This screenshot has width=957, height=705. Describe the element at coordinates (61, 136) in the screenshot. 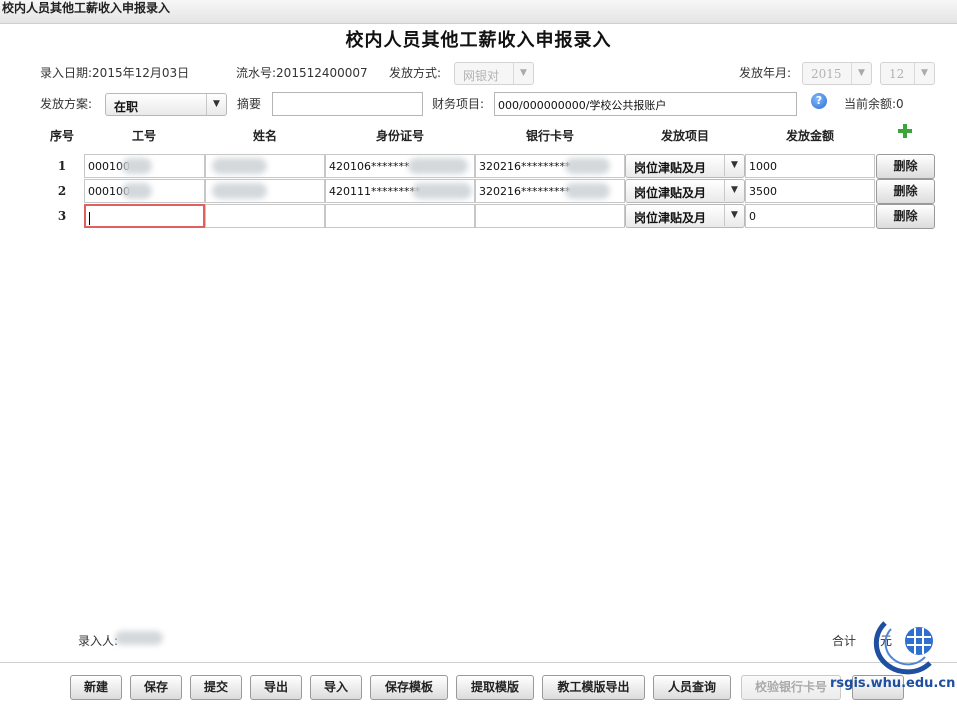

I see `col-header-no: 序号` at that location.